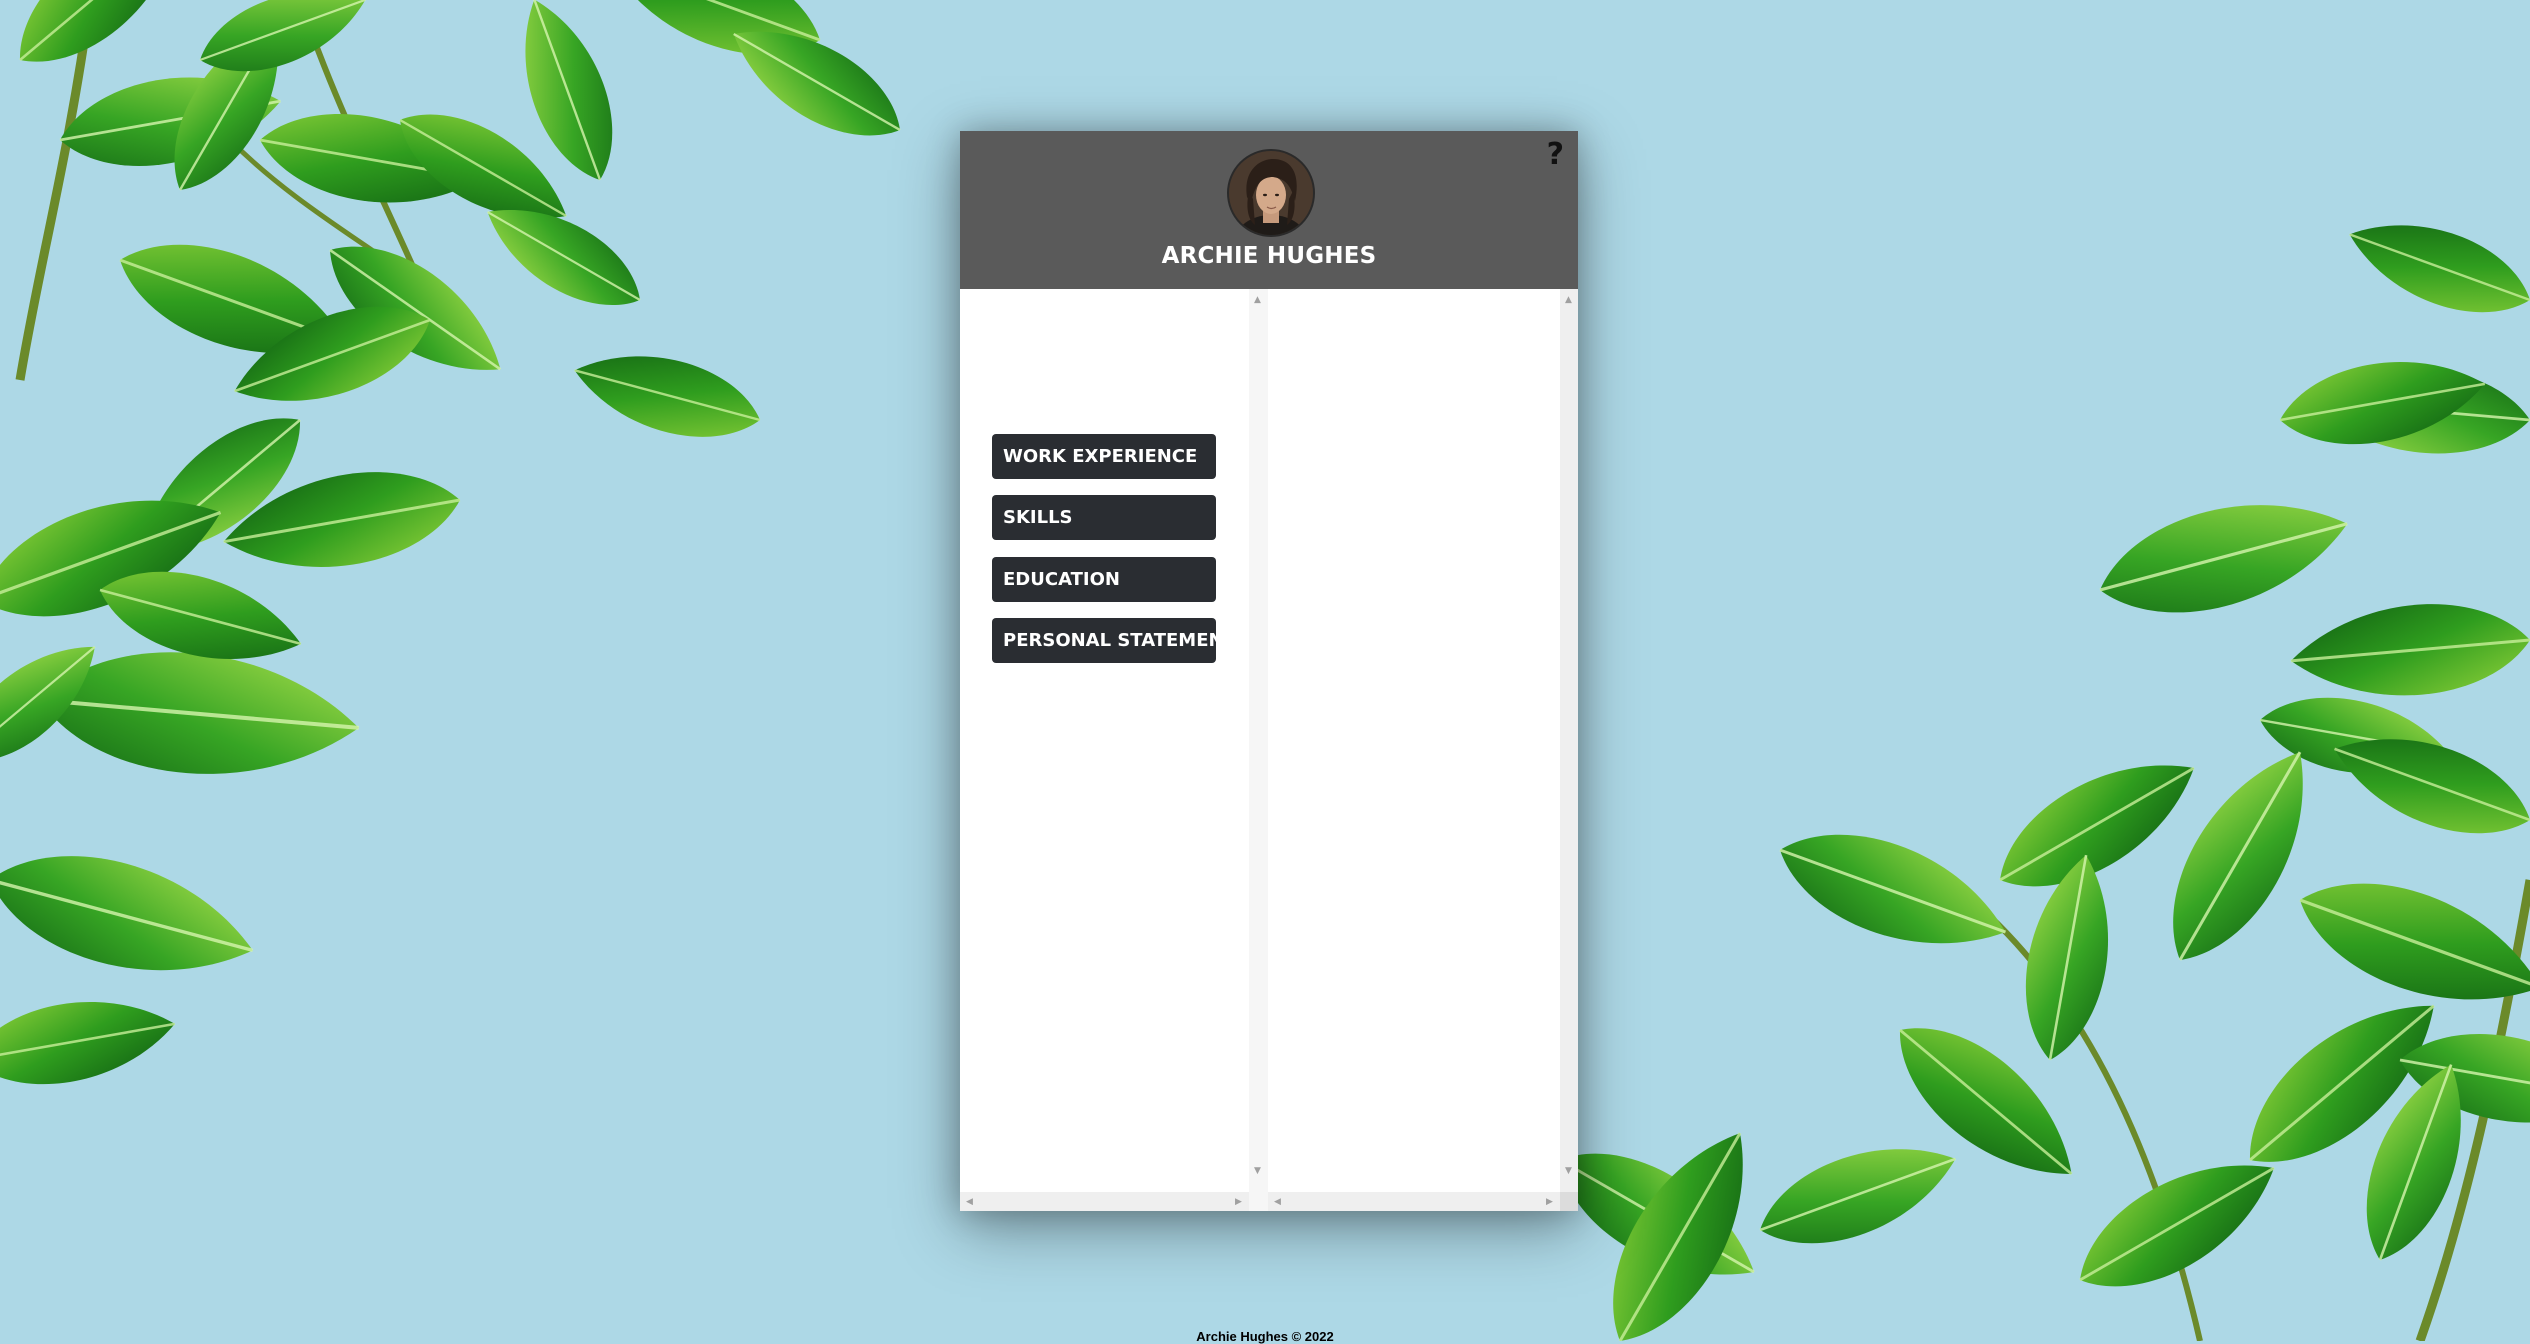 This screenshot has height=1344, width=2530. Describe the element at coordinates (1423, 1201) in the screenshot. I see `content-pane-horizontal-scrollbar: ◀ ▶` at that location.